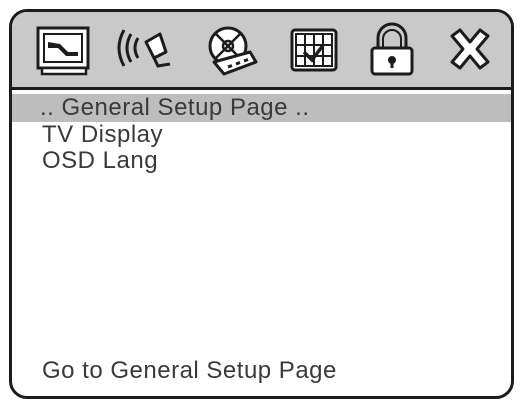 The width and height of the screenshot is (526, 407). I want to click on menu-item-osd-lang: OSD Lang, so click(100, 161).